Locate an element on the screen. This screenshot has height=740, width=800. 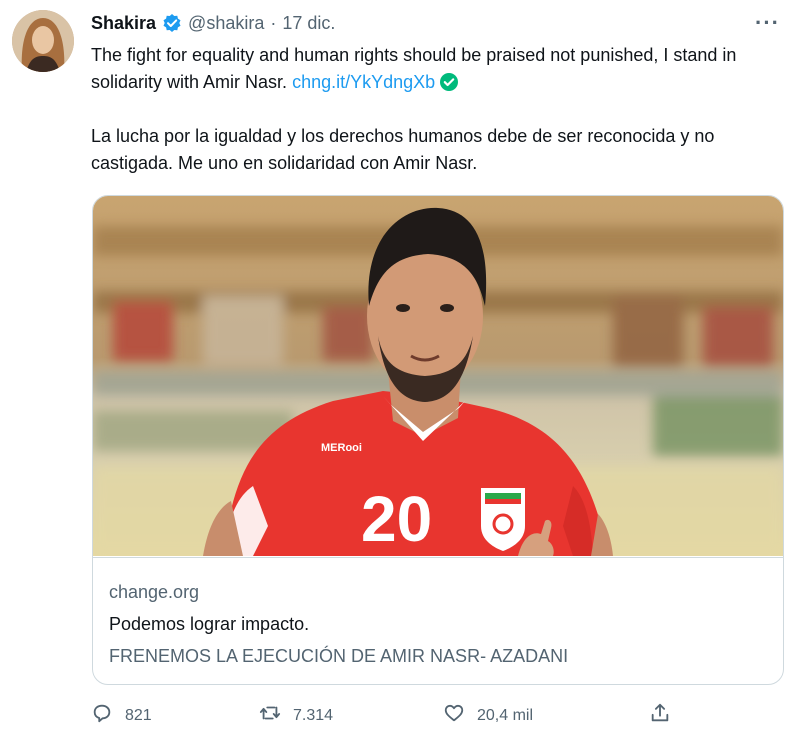
like-count: 20,4 mil is located at coordinates (505, 715).